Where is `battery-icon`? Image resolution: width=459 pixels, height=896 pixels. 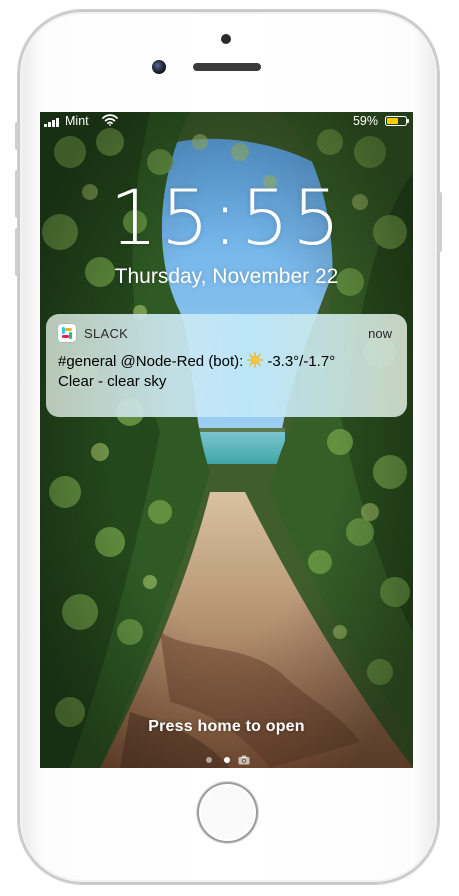
battery-icon is located at coordinates (397, 121).